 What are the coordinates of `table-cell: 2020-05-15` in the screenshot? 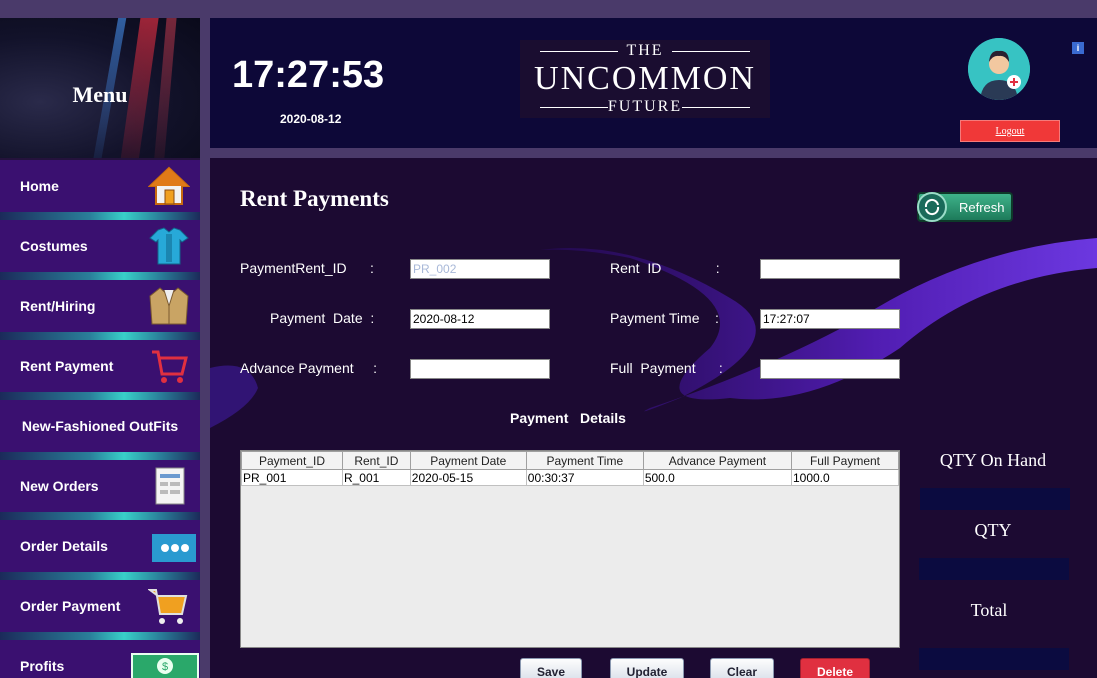 It's located at (468, 477).